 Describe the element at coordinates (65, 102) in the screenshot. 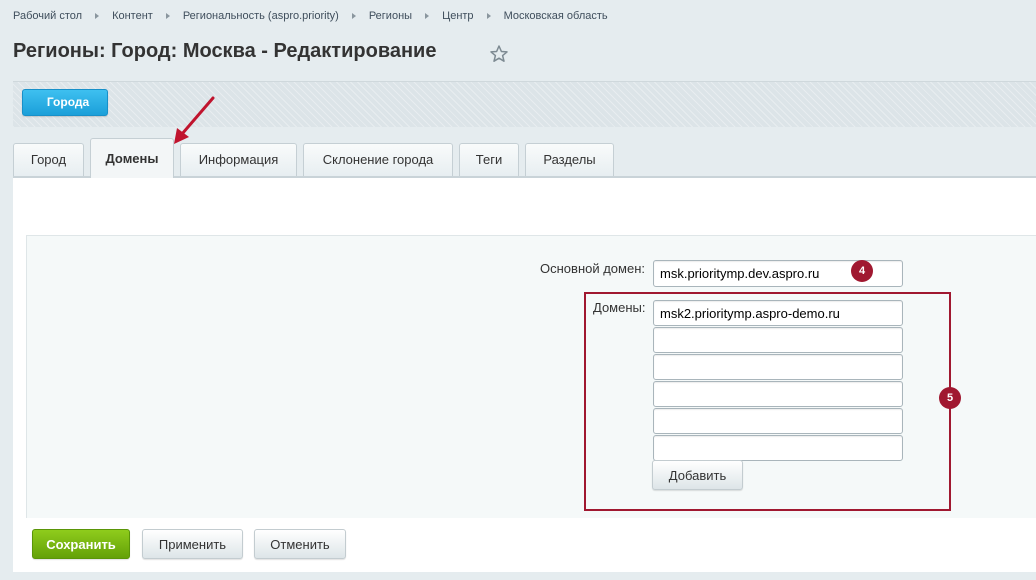

I see `back-to-cities-button: Города` at that location.